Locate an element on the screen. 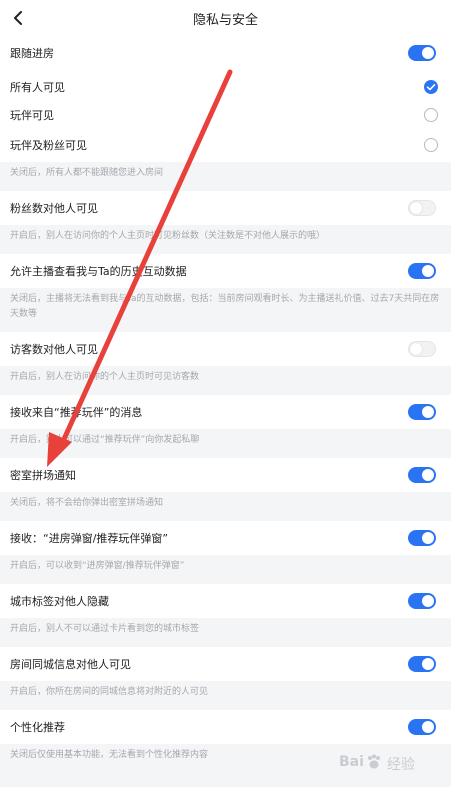 The width and height of the screenshot is (451, 787). setting-row-visitor-count-visible: 访客数对他人可见 is located at coordinates (225, 349).